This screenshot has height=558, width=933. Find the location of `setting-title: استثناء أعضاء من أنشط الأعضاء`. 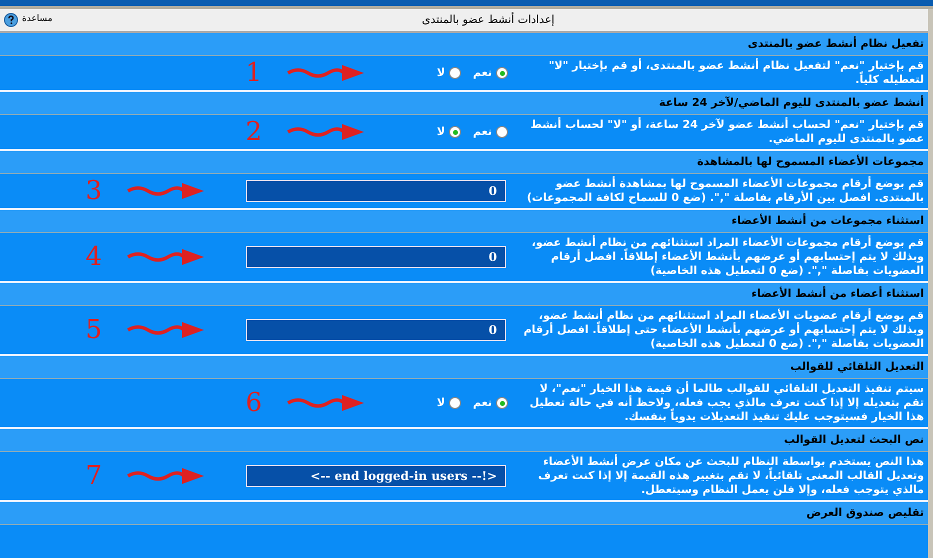

setting-title: استثناء أعضاء من أنشط الأعضاء is located at coordinates (837, 294).